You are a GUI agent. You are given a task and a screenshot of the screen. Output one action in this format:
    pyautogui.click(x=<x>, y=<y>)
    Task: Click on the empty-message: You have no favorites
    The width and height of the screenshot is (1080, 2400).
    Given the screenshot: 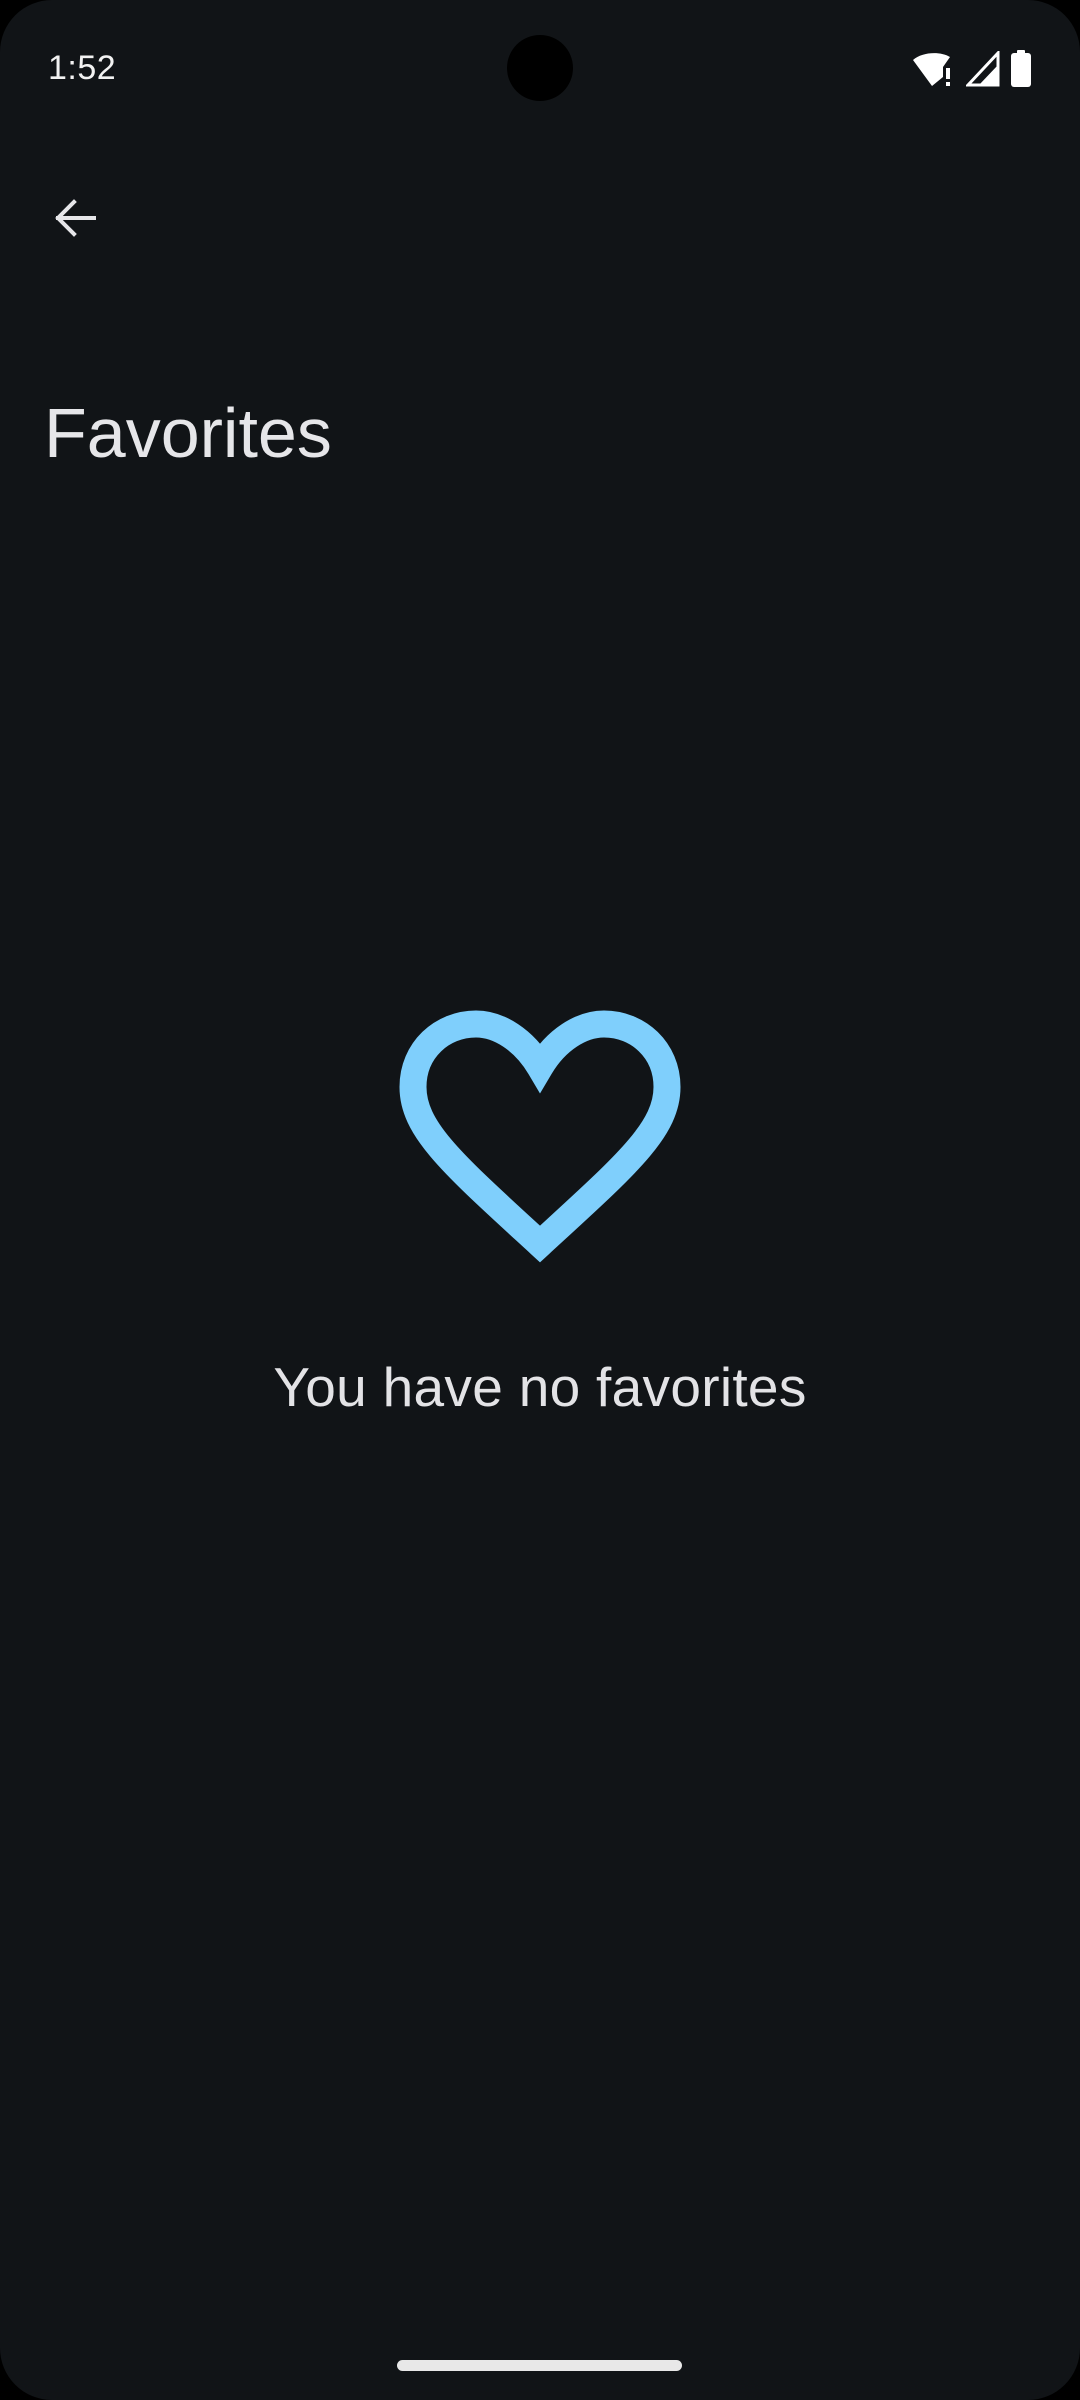 What is the action you would take?
    pyautogui.click(x=540, y=1387)
    